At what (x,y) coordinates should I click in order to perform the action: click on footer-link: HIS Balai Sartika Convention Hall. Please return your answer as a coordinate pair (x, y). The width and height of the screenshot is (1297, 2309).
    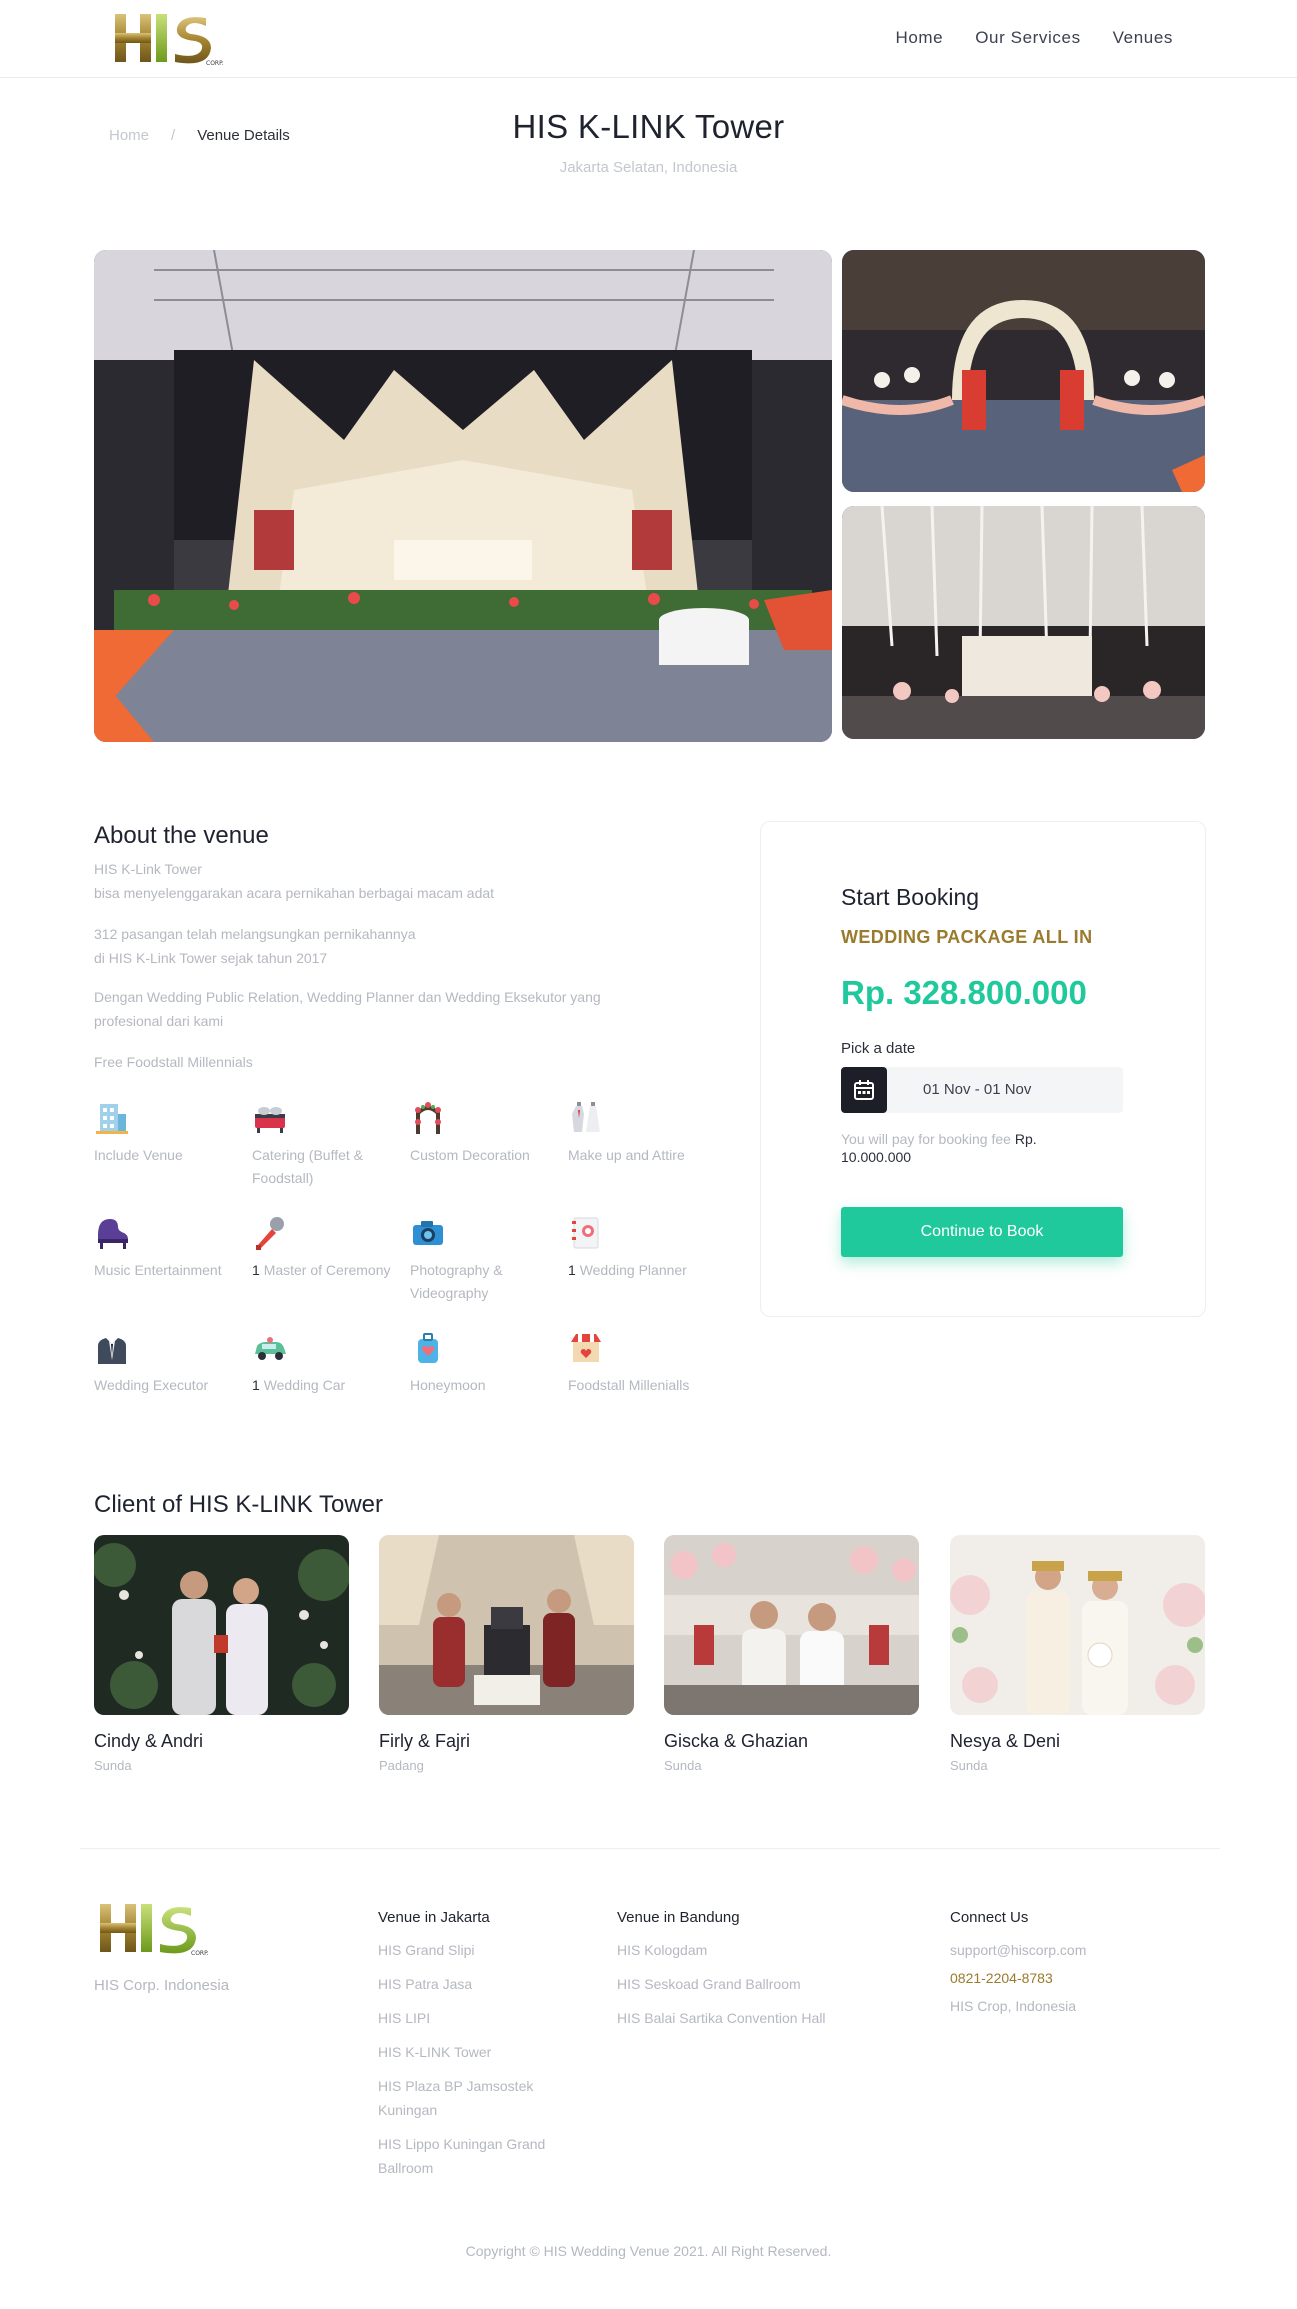
    Looking at the image, I should click on (742, 2018).